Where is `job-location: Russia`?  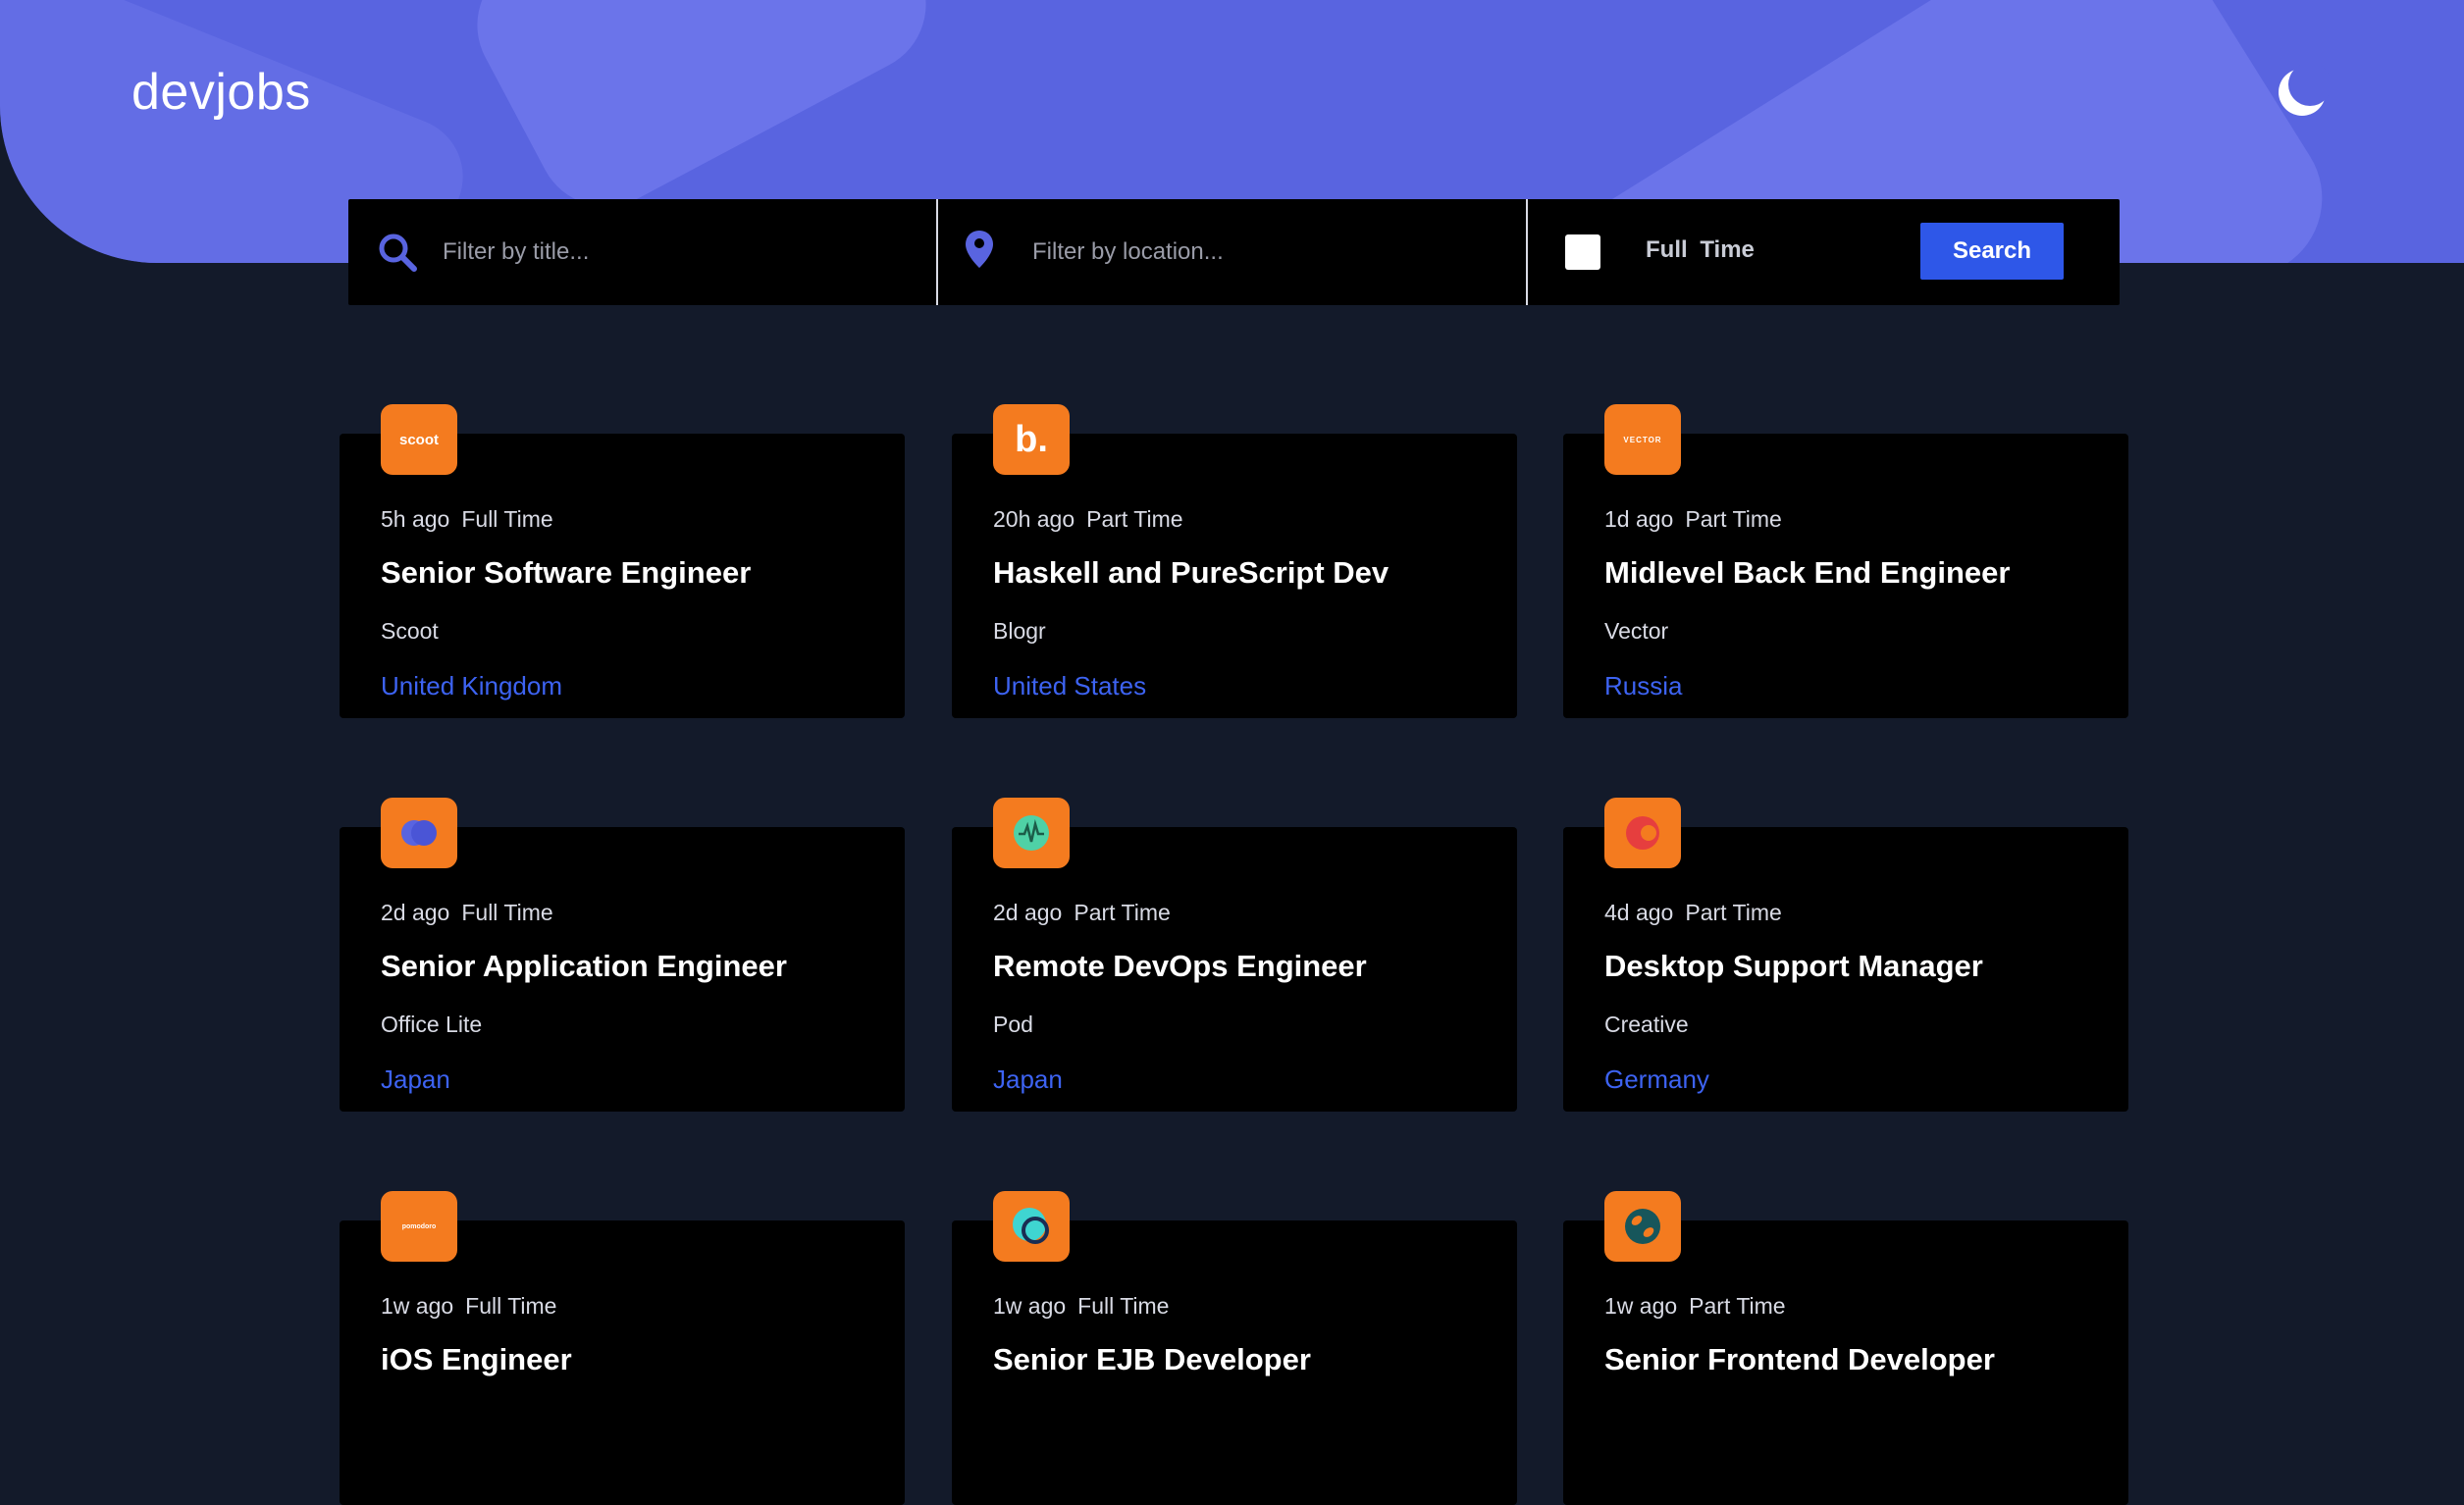 job-location: Russia is located at coordinates (1643, 686).